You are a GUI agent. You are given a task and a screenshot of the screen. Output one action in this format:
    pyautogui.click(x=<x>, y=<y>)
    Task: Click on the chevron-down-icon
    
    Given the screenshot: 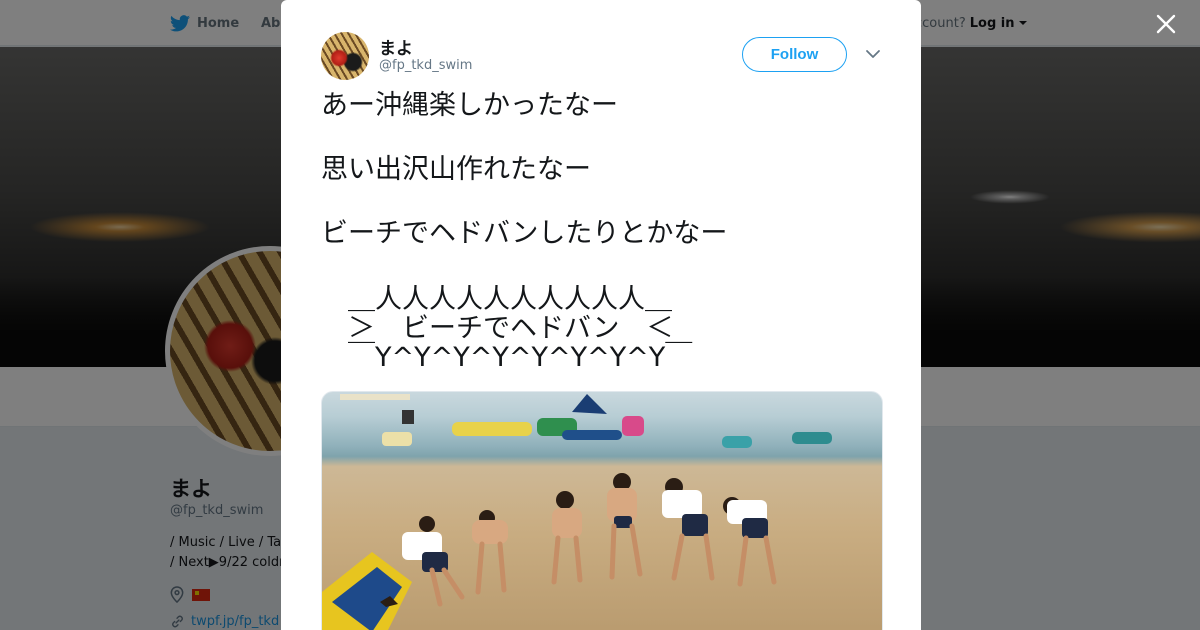 What is the action you would take?
    pyautogui.click(x=873, y=54)
    